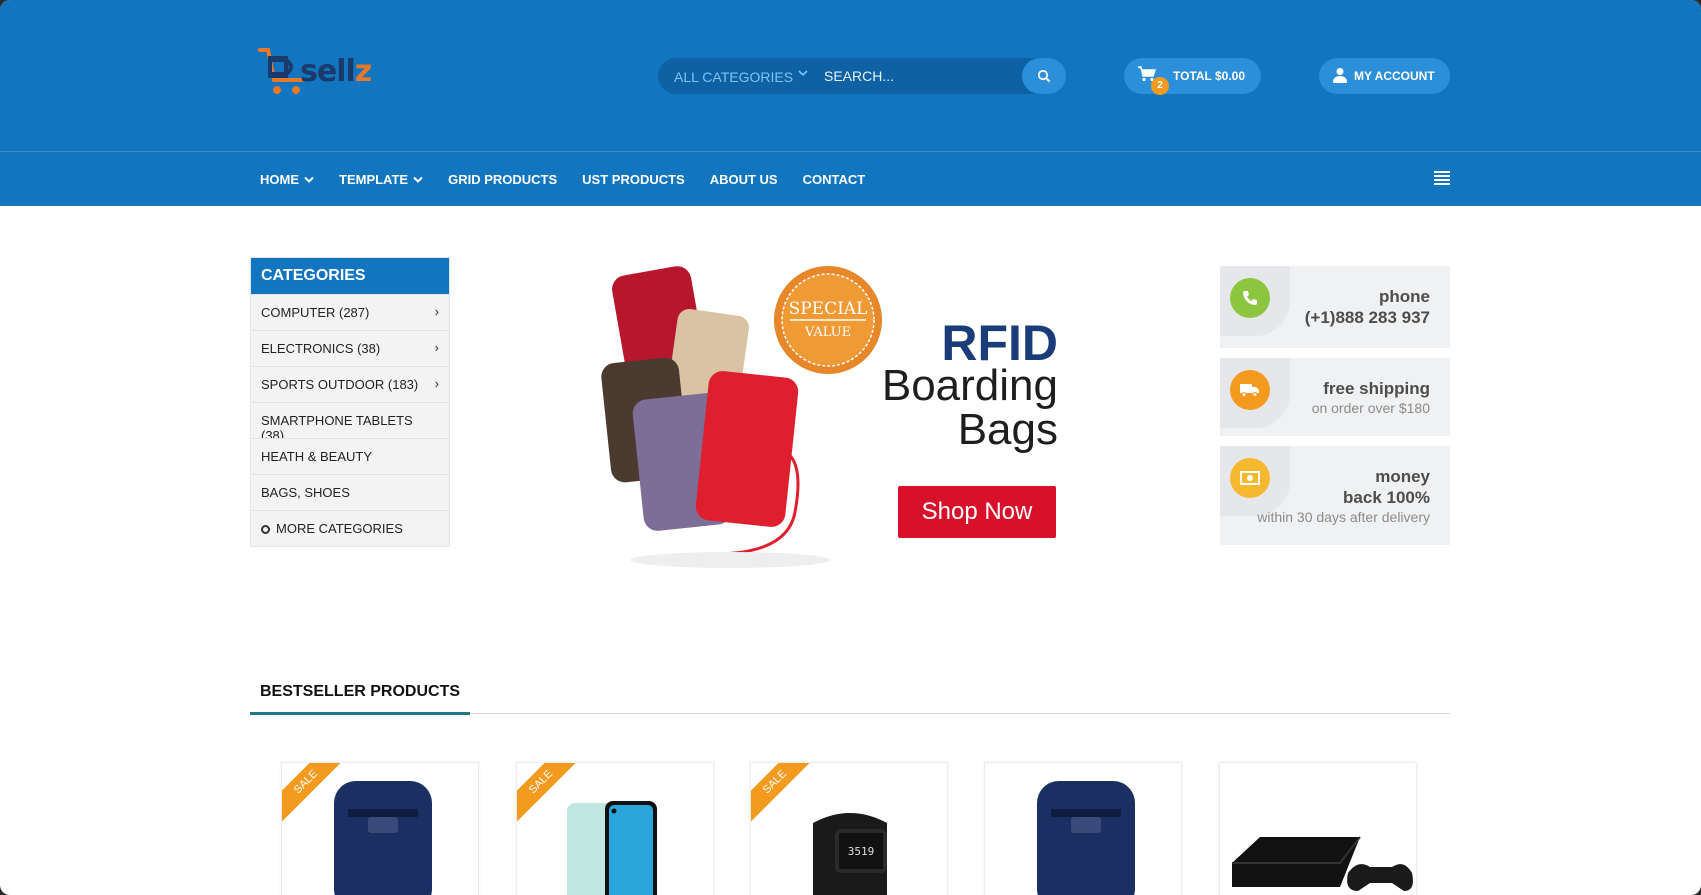  I want to click on cart-total: TOTAL $0.00, so click(1209, 76).